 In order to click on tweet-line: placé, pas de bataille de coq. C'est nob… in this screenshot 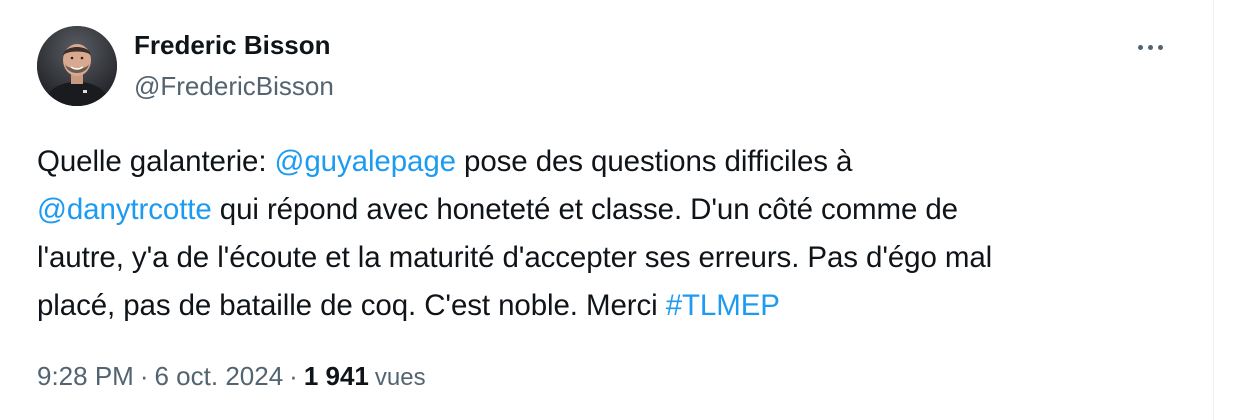, I will do `click(612, 306)`.